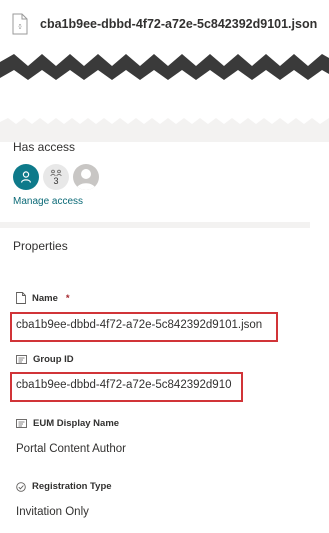  What do you see at coordinates (86, 179) in the screenshot?
I see `user-silhouette-icon` at bounding box center [86, 179].